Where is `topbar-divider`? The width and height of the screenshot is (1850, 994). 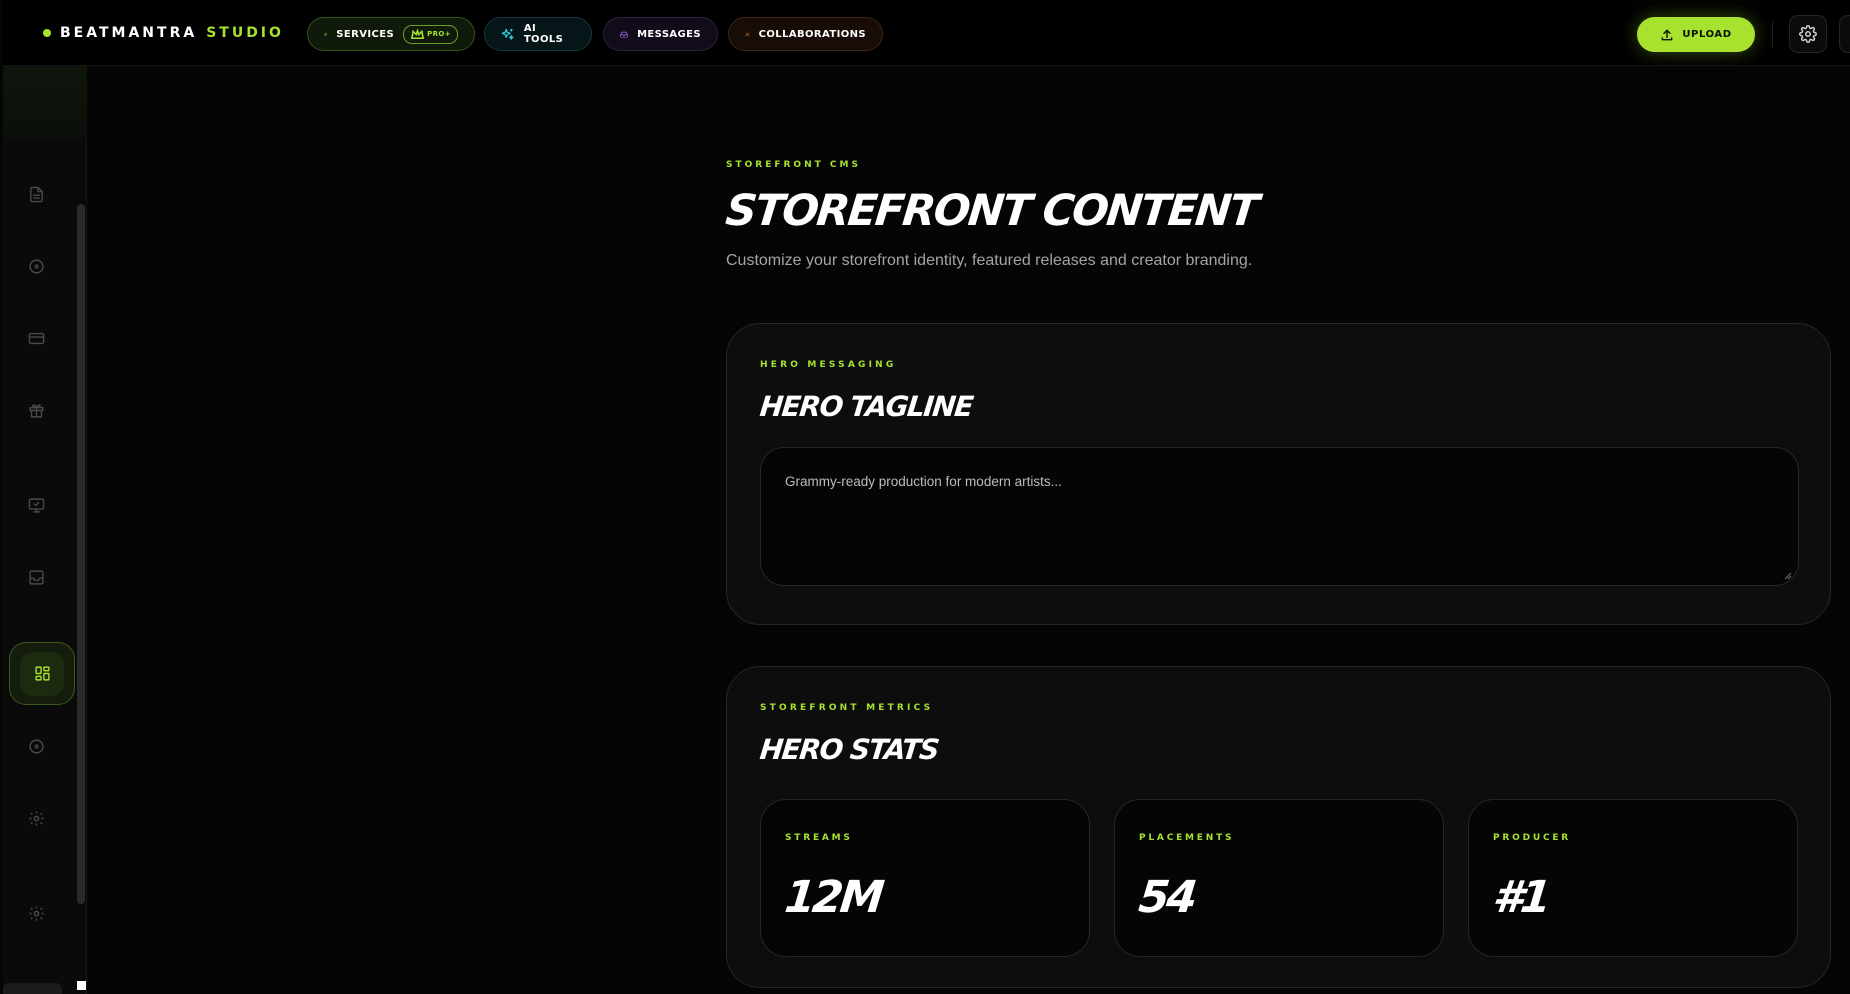
topbar-divider is located at coordinates (1772, 34).